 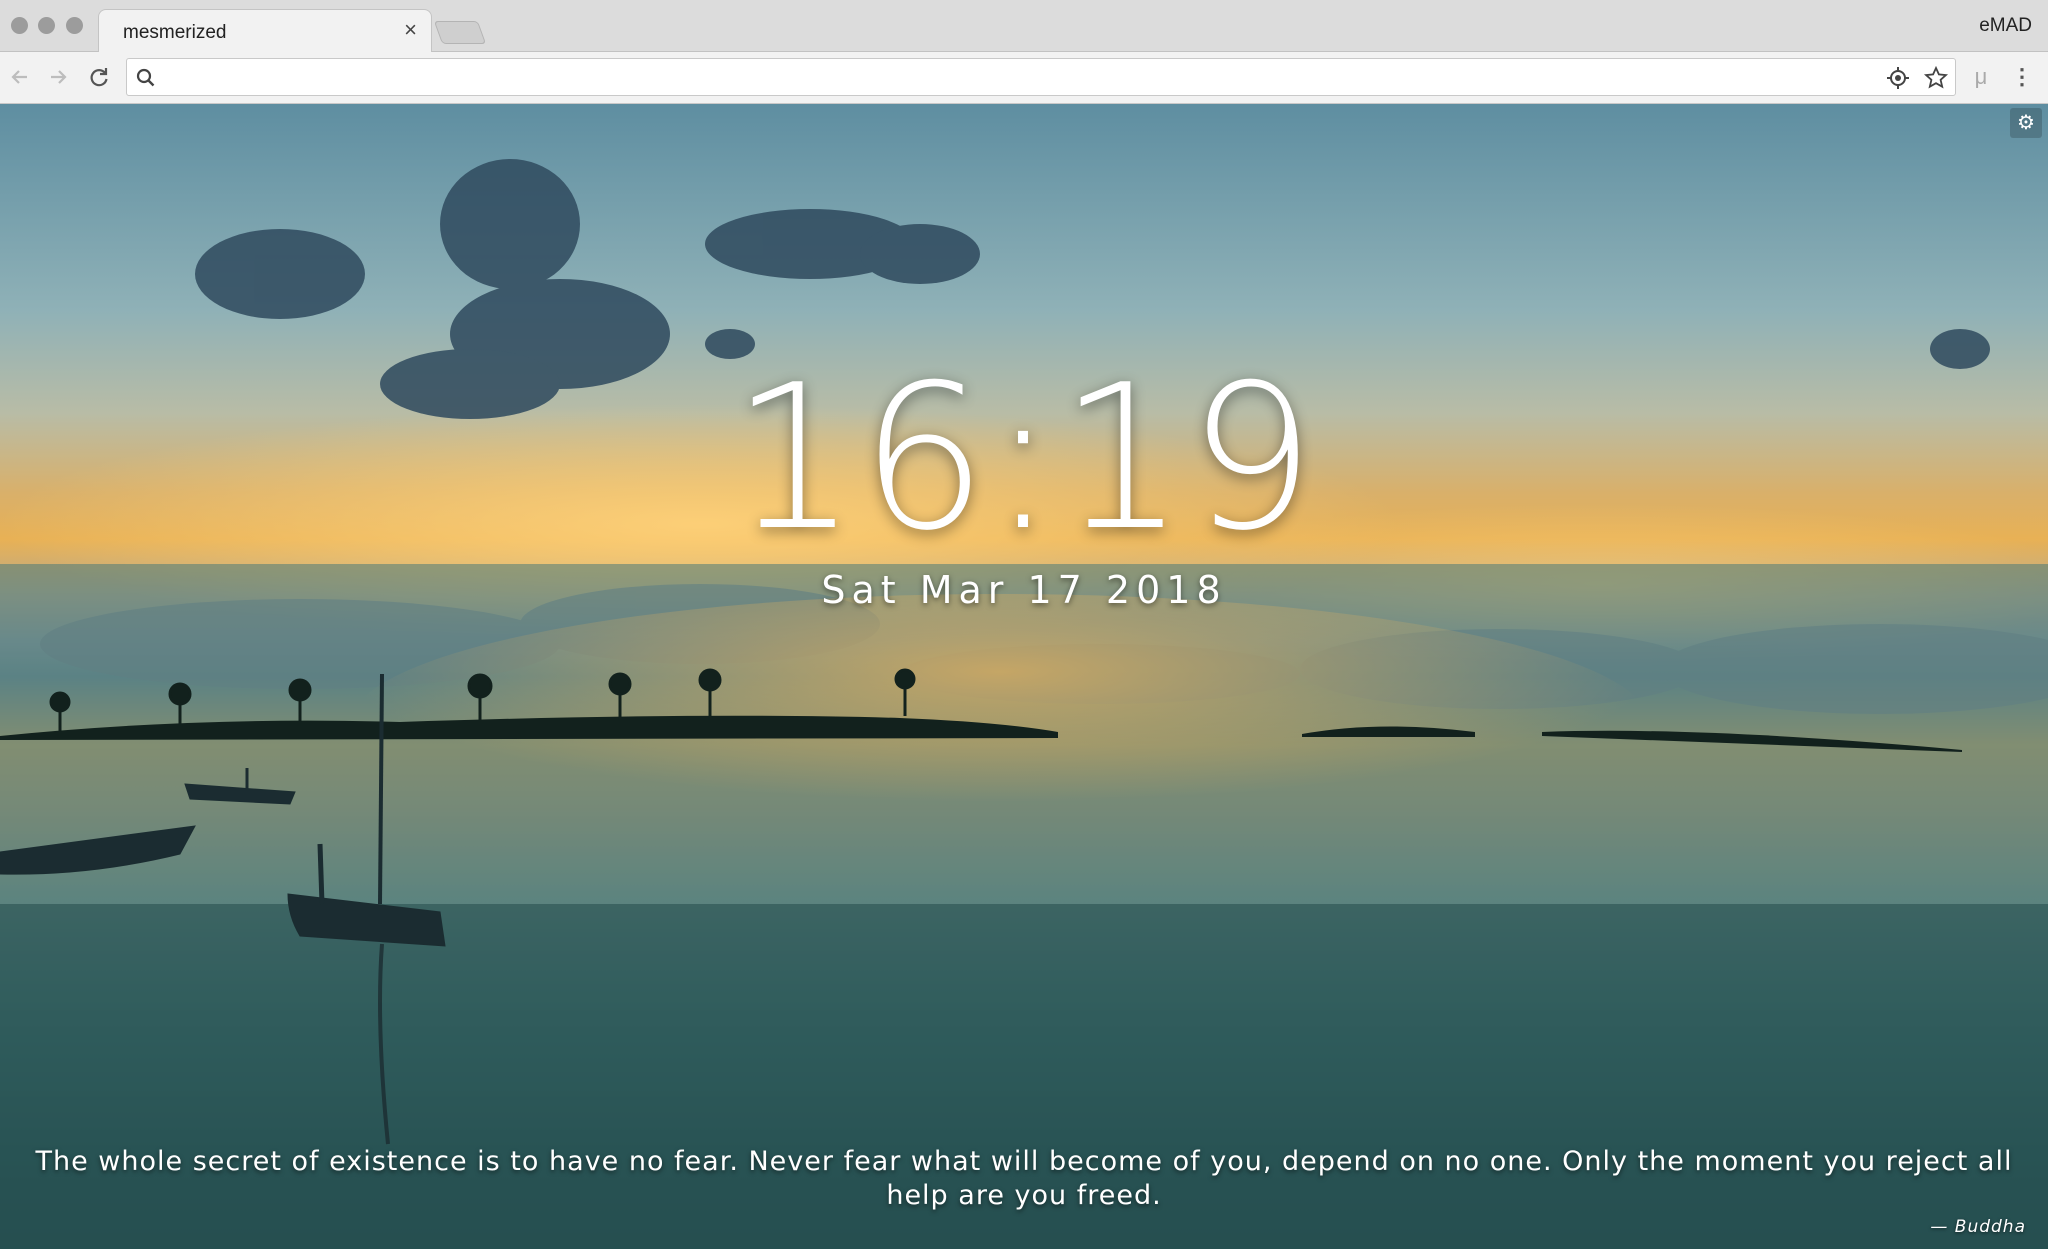 What do you see at coordinates (2022, 77) in the screenshot?
I see `kebab-menu-icon: ⋮` at bounding box center [2022, 77].